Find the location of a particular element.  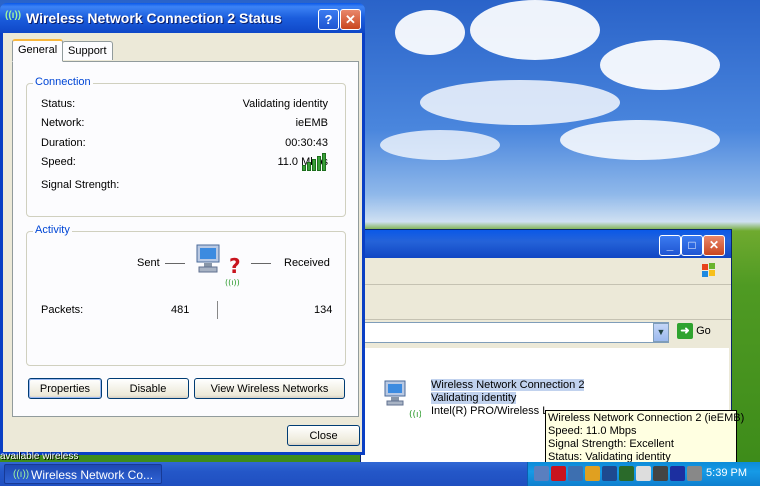

address-bar is located at coordinates (515, 332).